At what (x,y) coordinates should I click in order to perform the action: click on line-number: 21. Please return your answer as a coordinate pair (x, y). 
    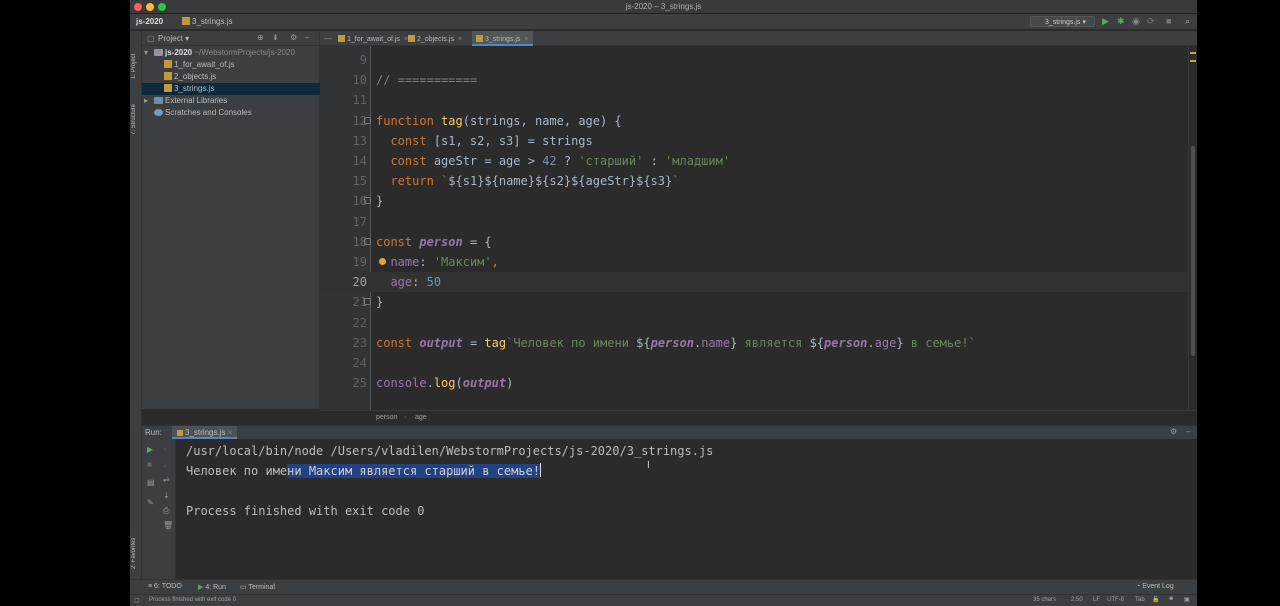
    Looking at the image, I should click on (343, 302).